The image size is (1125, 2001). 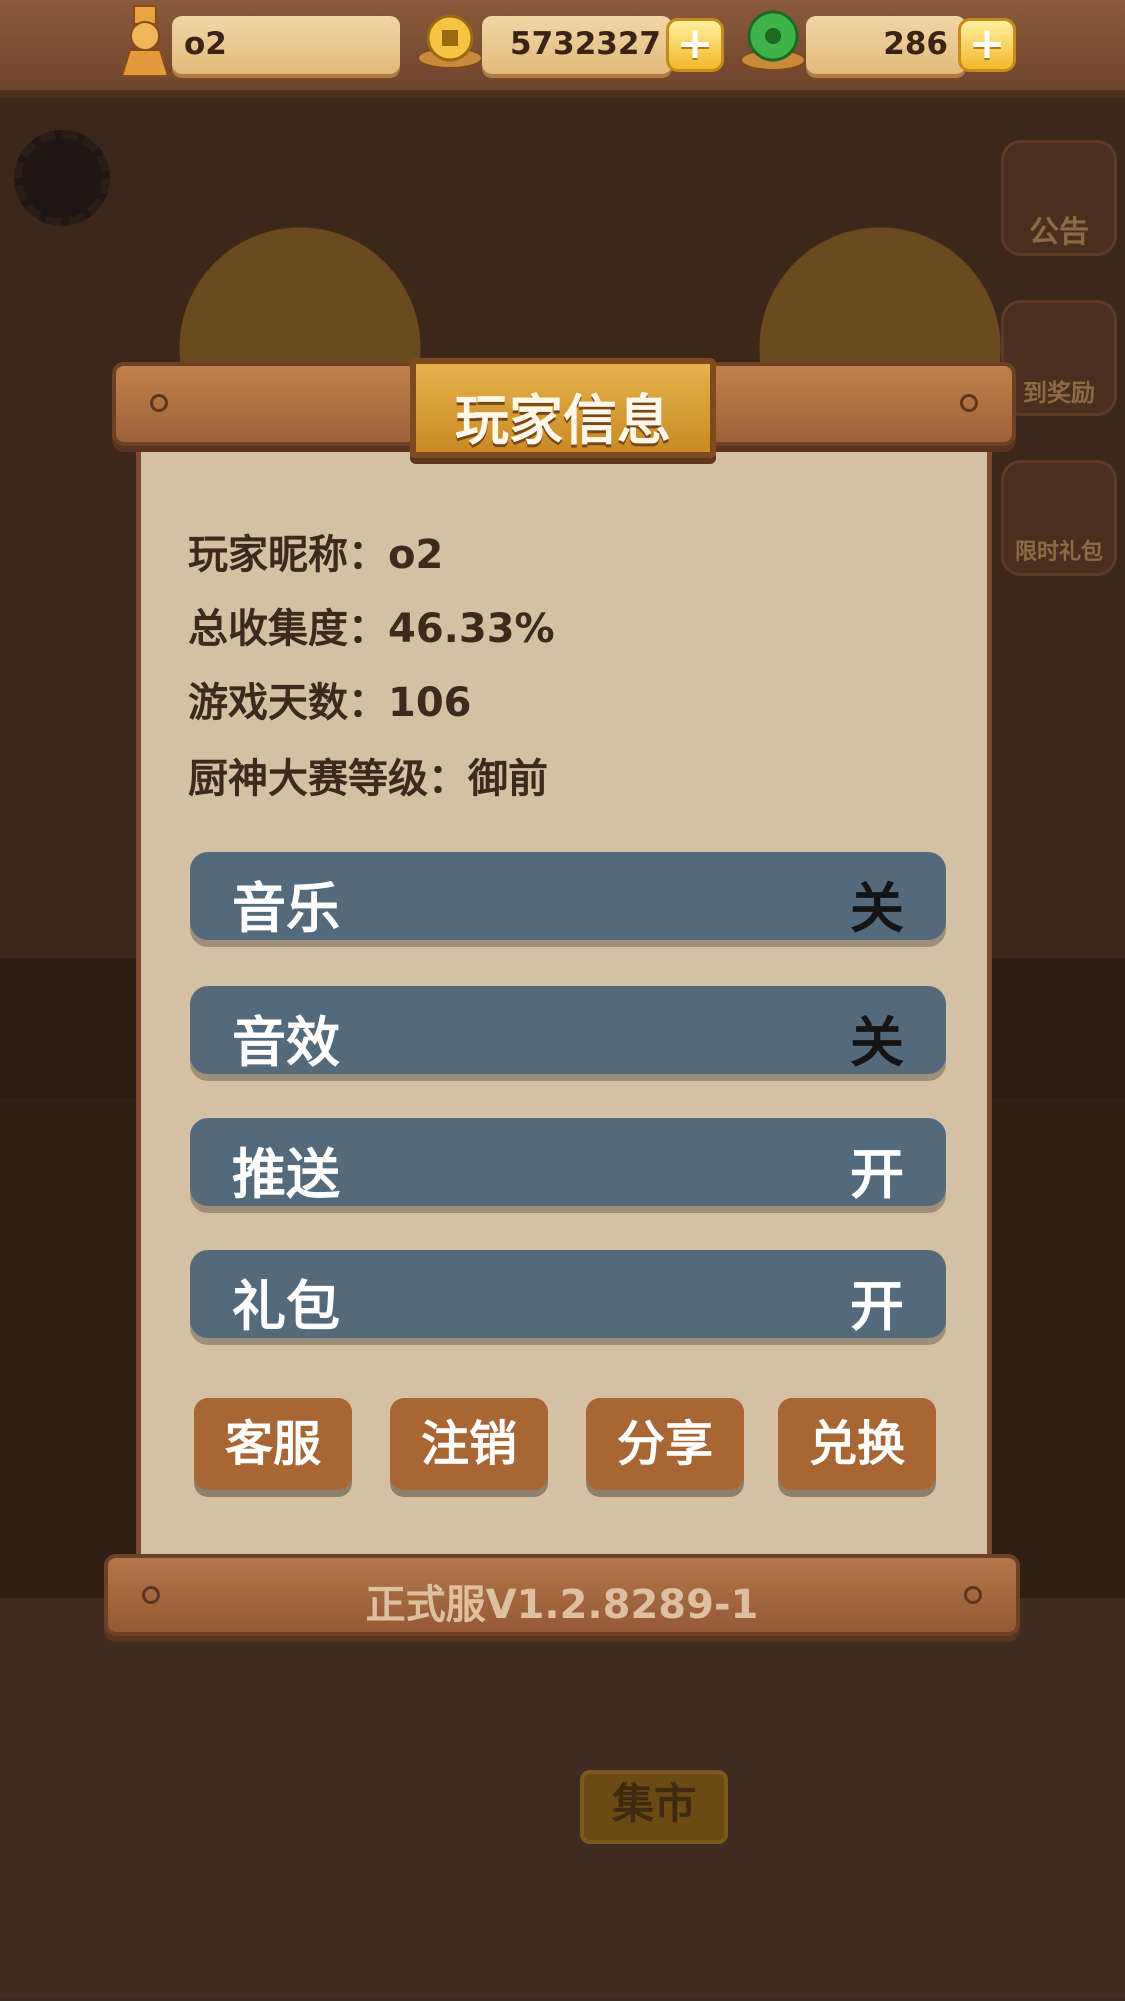 I want to click on info-contest-level: 厨神大赛等级：御前, so click(x=368, y=775).